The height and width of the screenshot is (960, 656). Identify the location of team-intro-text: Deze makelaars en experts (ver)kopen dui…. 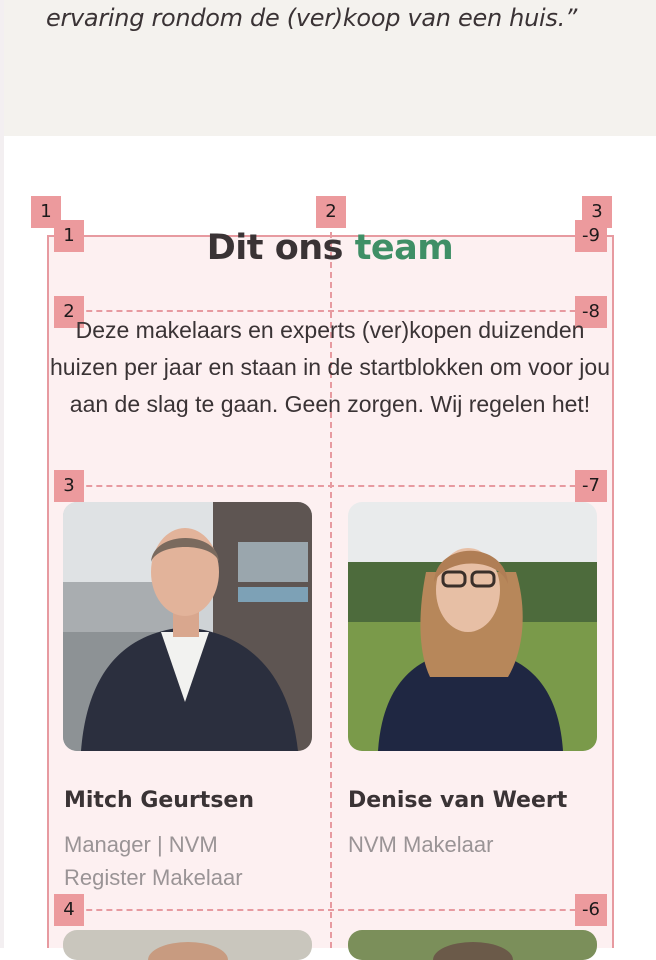
(330, 367).